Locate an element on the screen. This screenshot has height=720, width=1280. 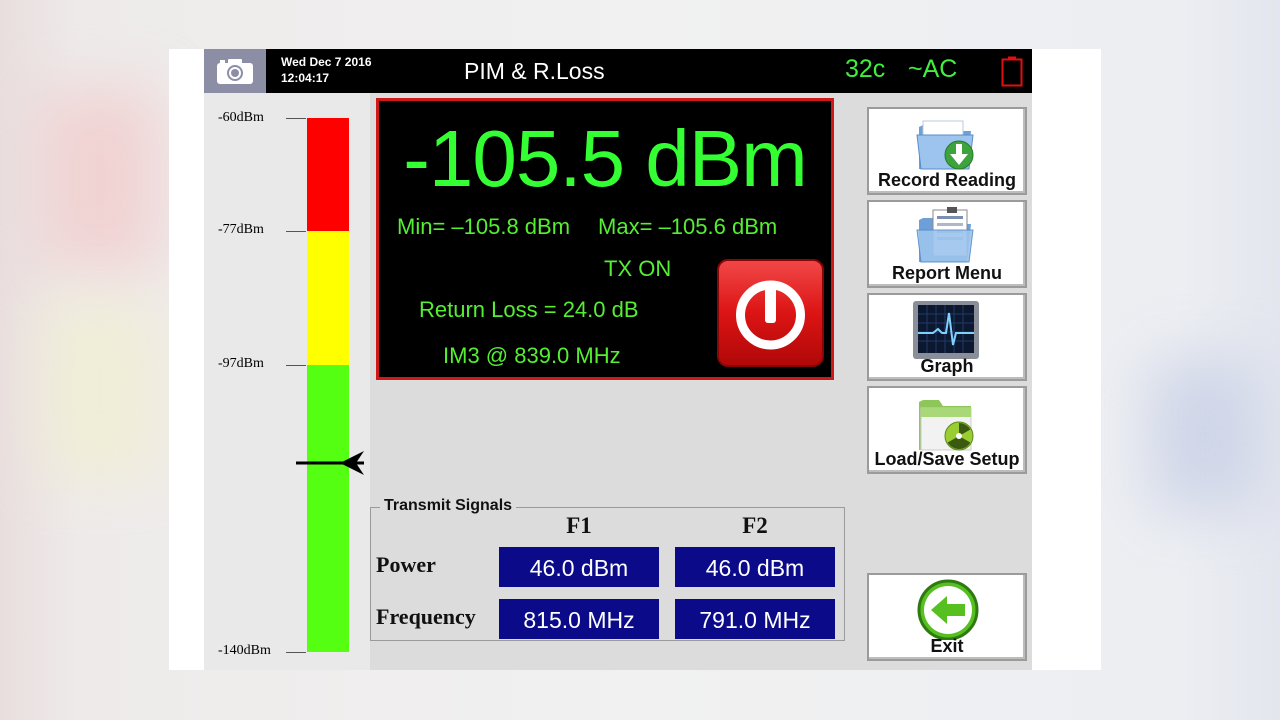
transmit-signals-title: Transmit Signals is located at coordinates (448, 506).